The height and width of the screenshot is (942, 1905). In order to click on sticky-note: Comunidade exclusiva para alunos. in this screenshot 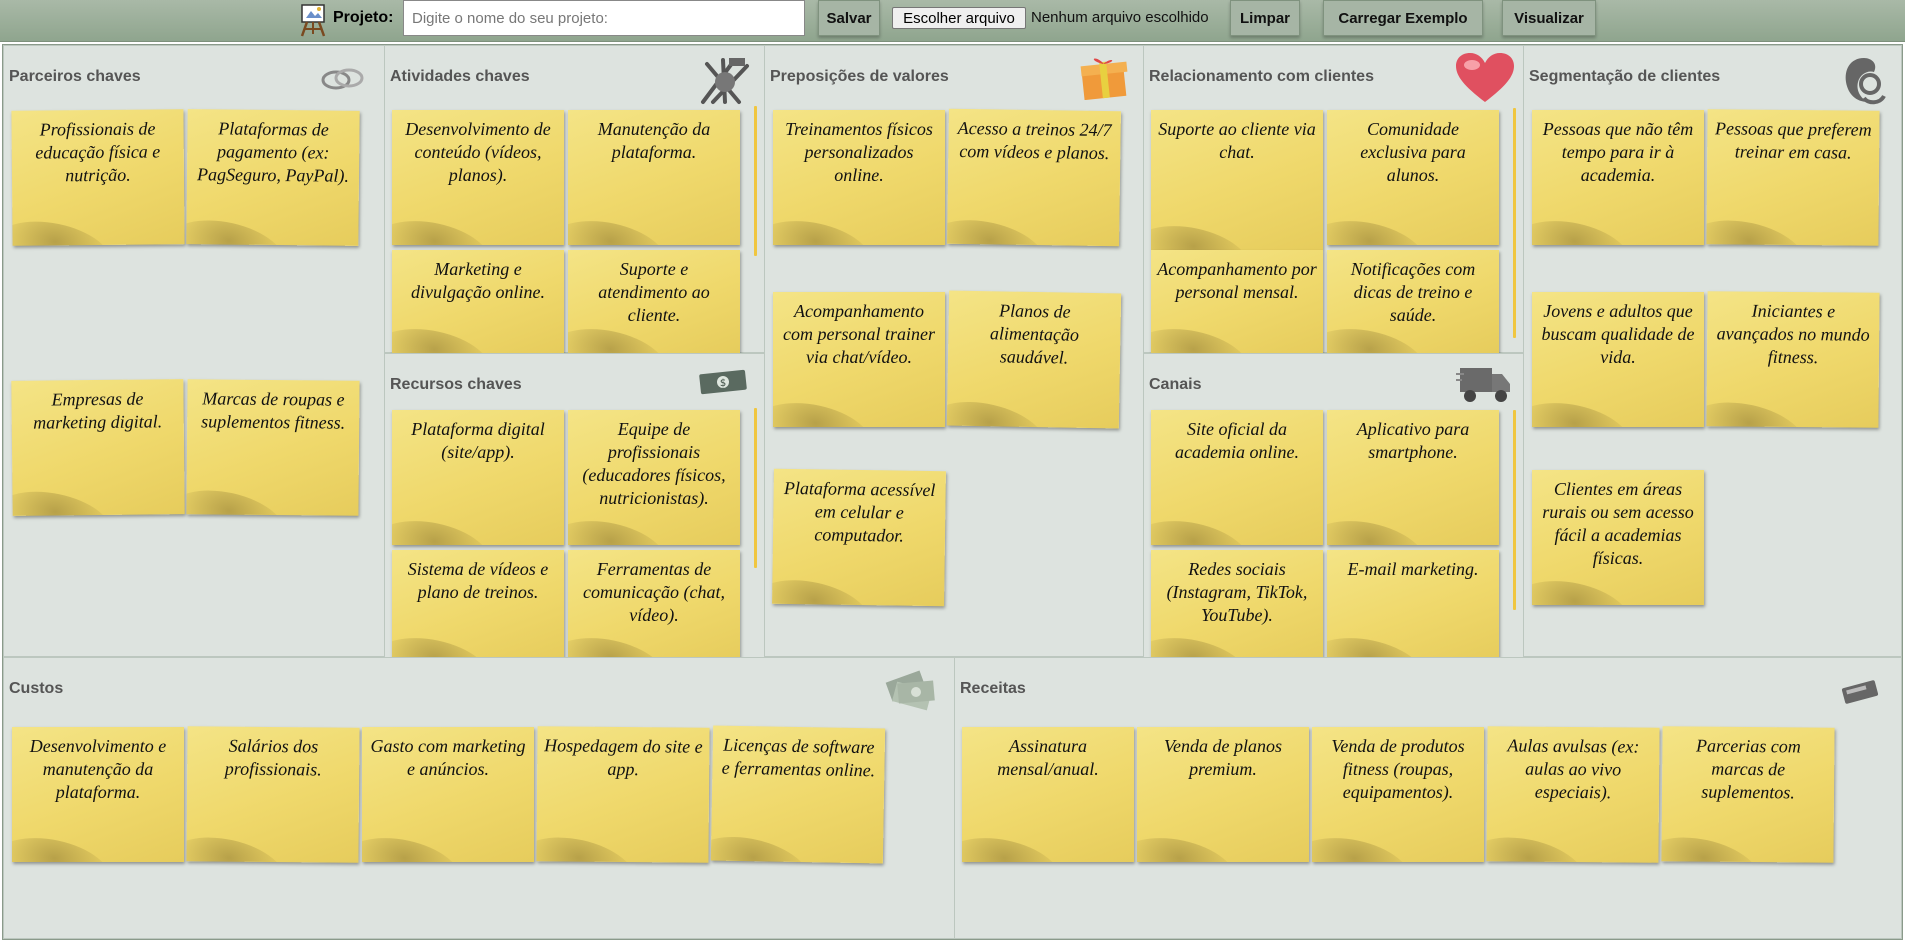, I will do `click(1413, 177)`.